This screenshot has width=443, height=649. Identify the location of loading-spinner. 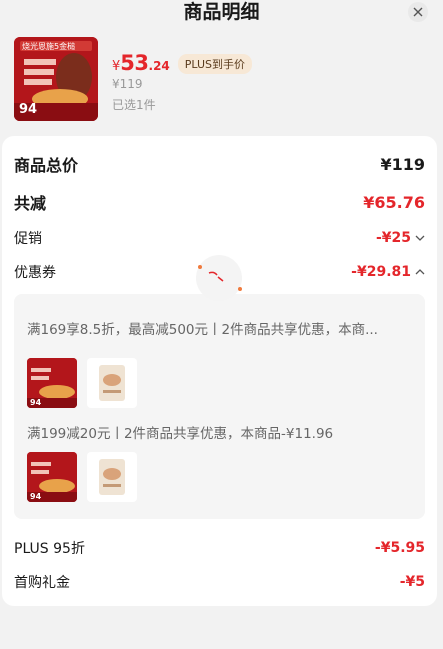
(219, 278).